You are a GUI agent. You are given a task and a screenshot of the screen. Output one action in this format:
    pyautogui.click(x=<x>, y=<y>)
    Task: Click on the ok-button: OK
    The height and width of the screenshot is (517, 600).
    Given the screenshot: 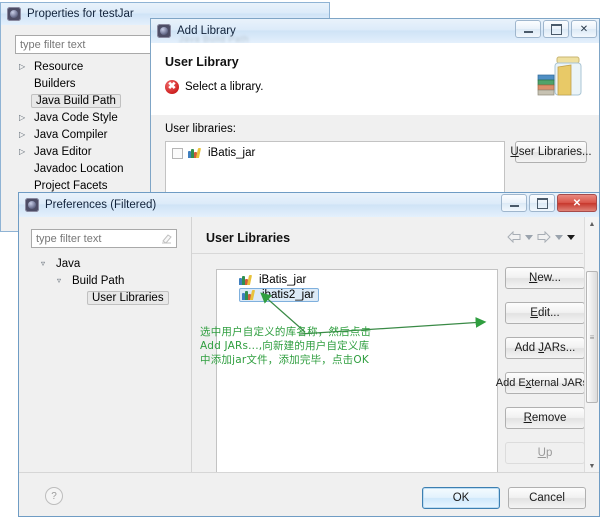 What is the action you would take?
    pyautogui.click(x=461, y=498)
    